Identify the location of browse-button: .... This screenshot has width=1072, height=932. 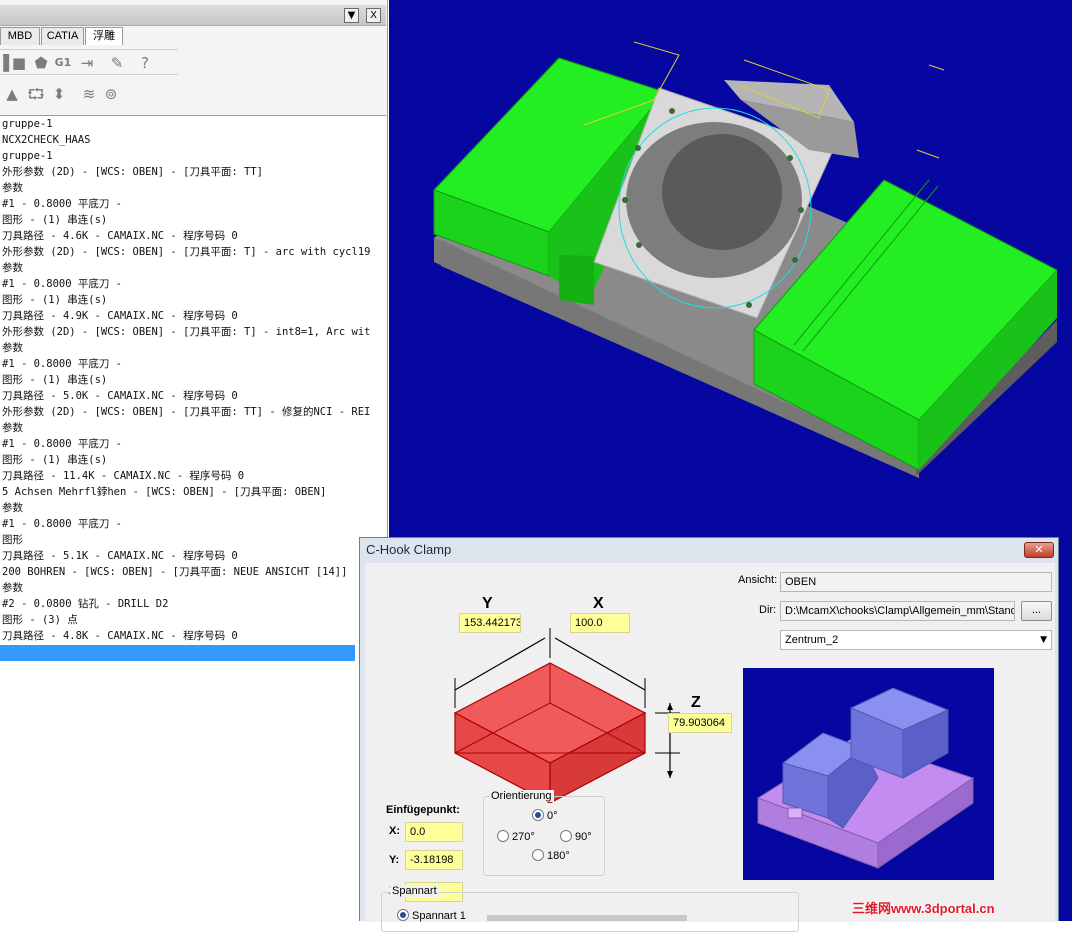
(1036, 611).